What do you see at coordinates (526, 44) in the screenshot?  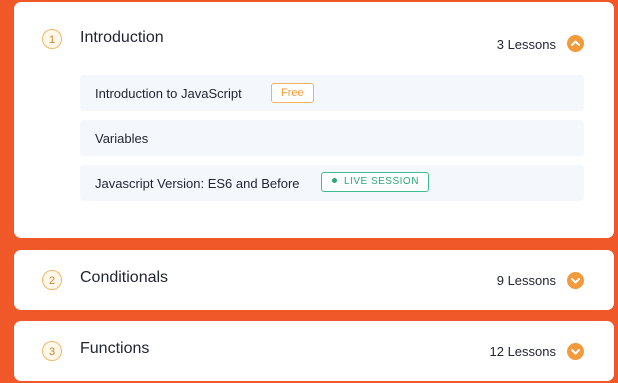 I see `lesson-count: 3 Lessons` at bounding box center [526, 44].